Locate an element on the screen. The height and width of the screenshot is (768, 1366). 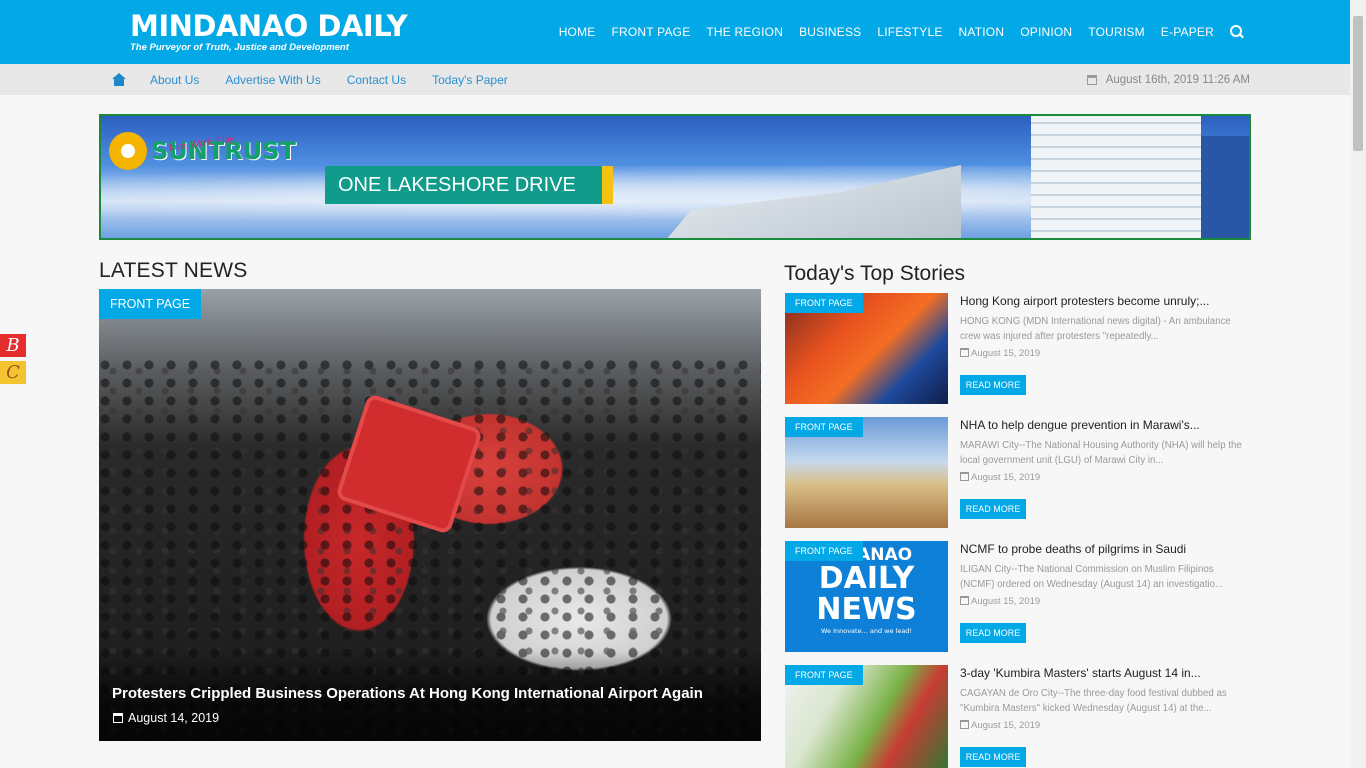
nav-tourism: TOURISM is located at coordinates (1116, 32).